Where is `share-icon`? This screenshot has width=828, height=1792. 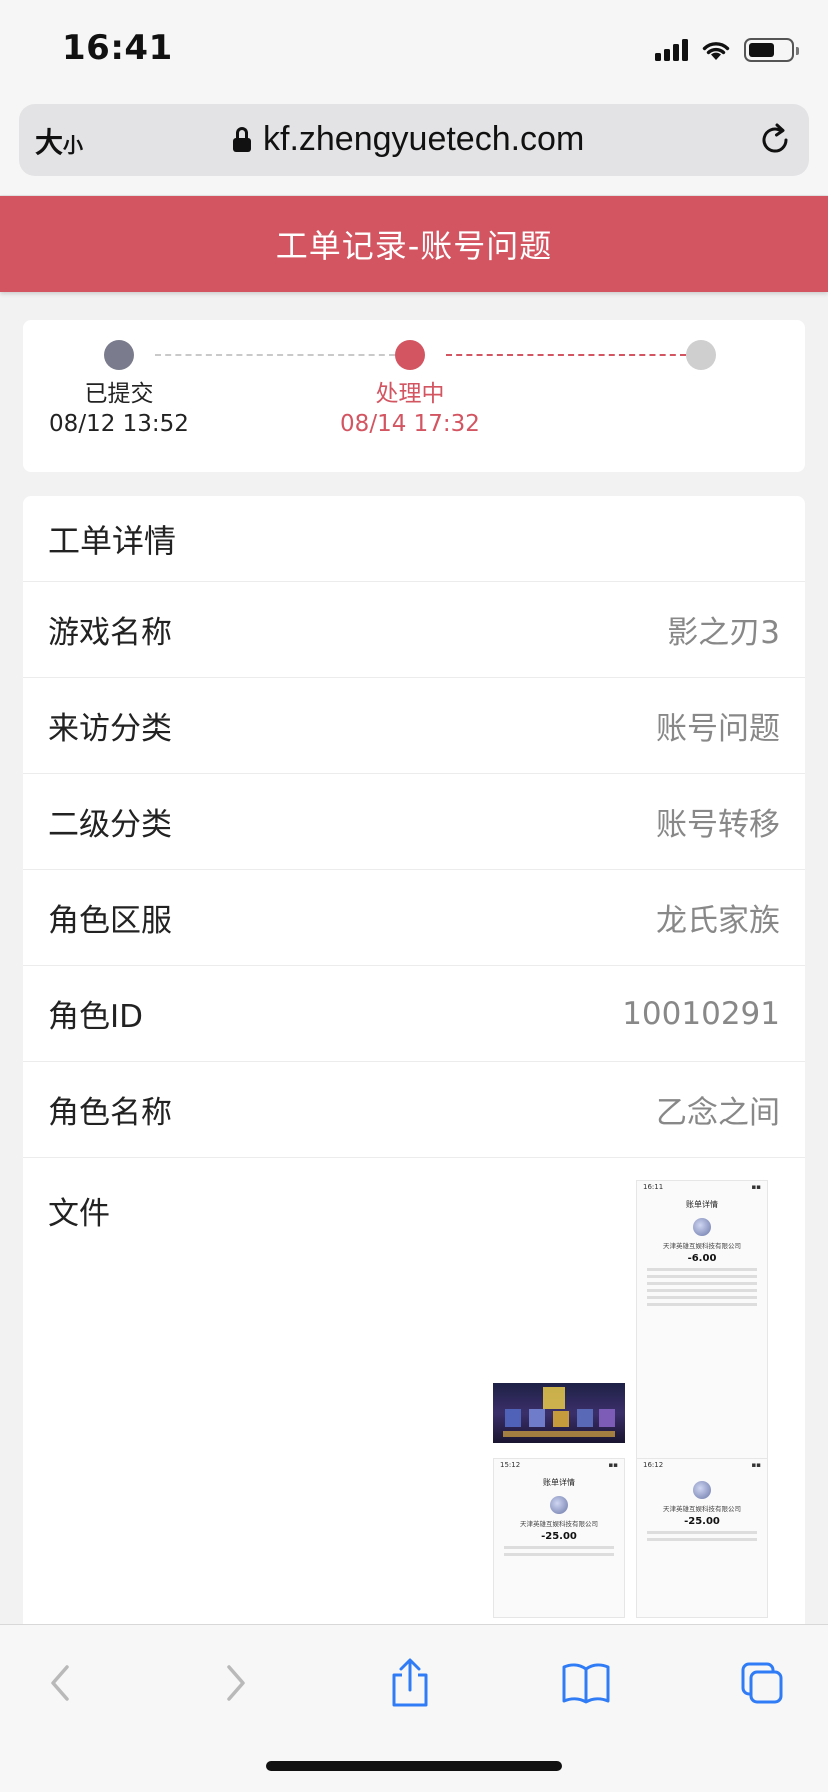 share-icon is located at coordinates (410, 1682).